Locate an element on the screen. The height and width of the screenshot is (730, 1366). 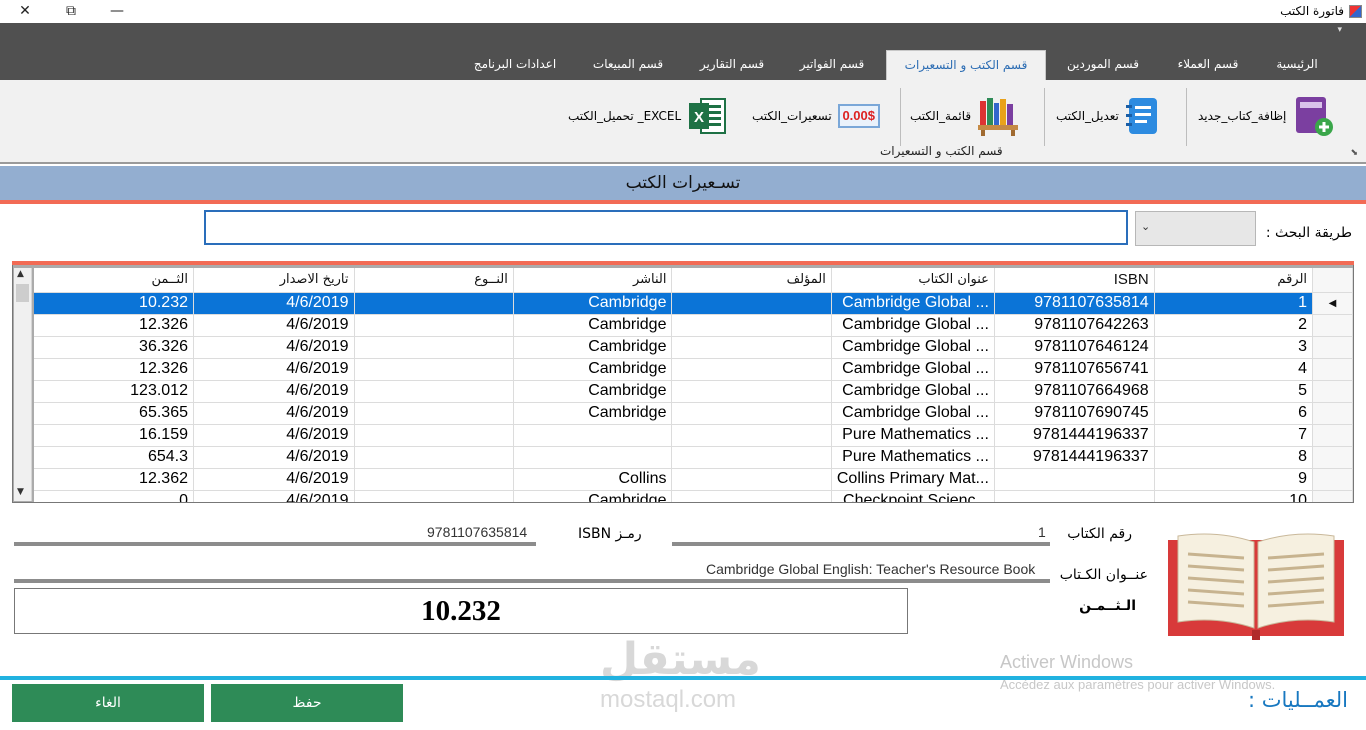
add-book-button: إظافة_كتاب_جديد is located at coordinates (1267, 116).